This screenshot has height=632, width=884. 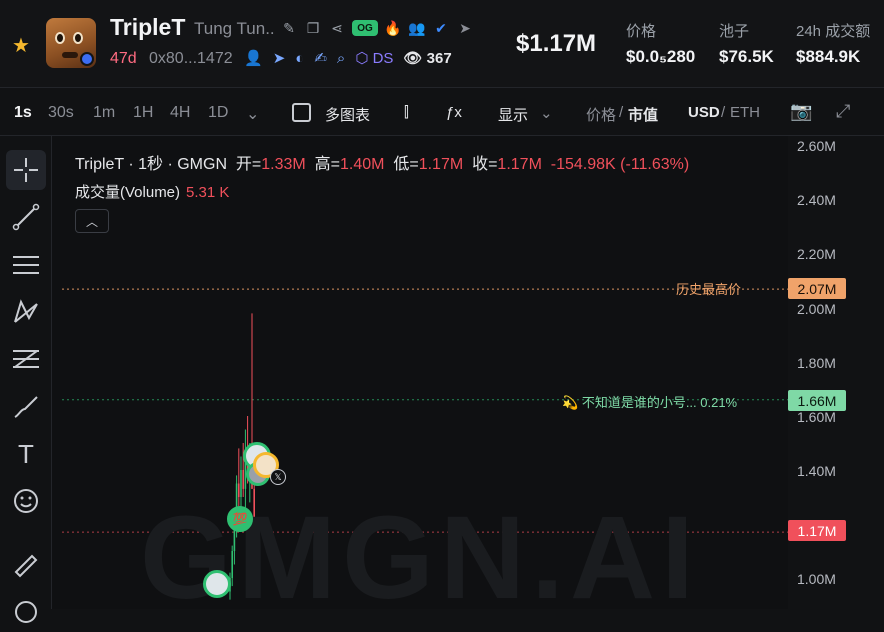 What do you see at coordinates (643, 114) in the screenshot?
I see `mcap-toggle: 市值` at bounding box center [643, 114].